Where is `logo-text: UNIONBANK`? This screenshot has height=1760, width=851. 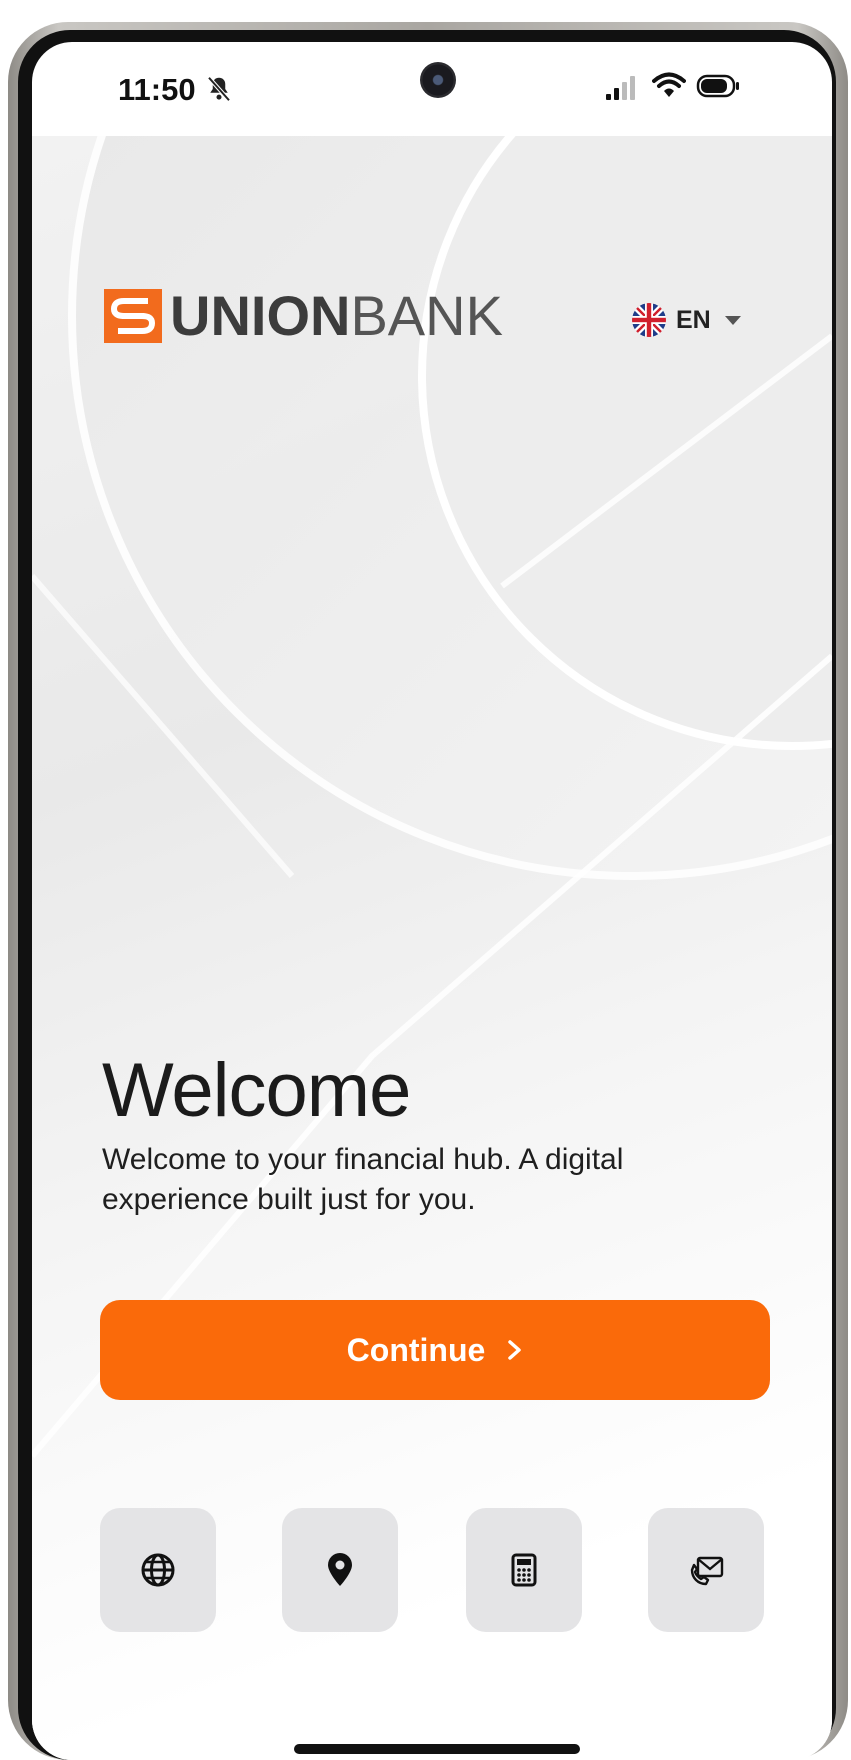
logo-text: UNIONBANK is located at coordinates (336, 316).